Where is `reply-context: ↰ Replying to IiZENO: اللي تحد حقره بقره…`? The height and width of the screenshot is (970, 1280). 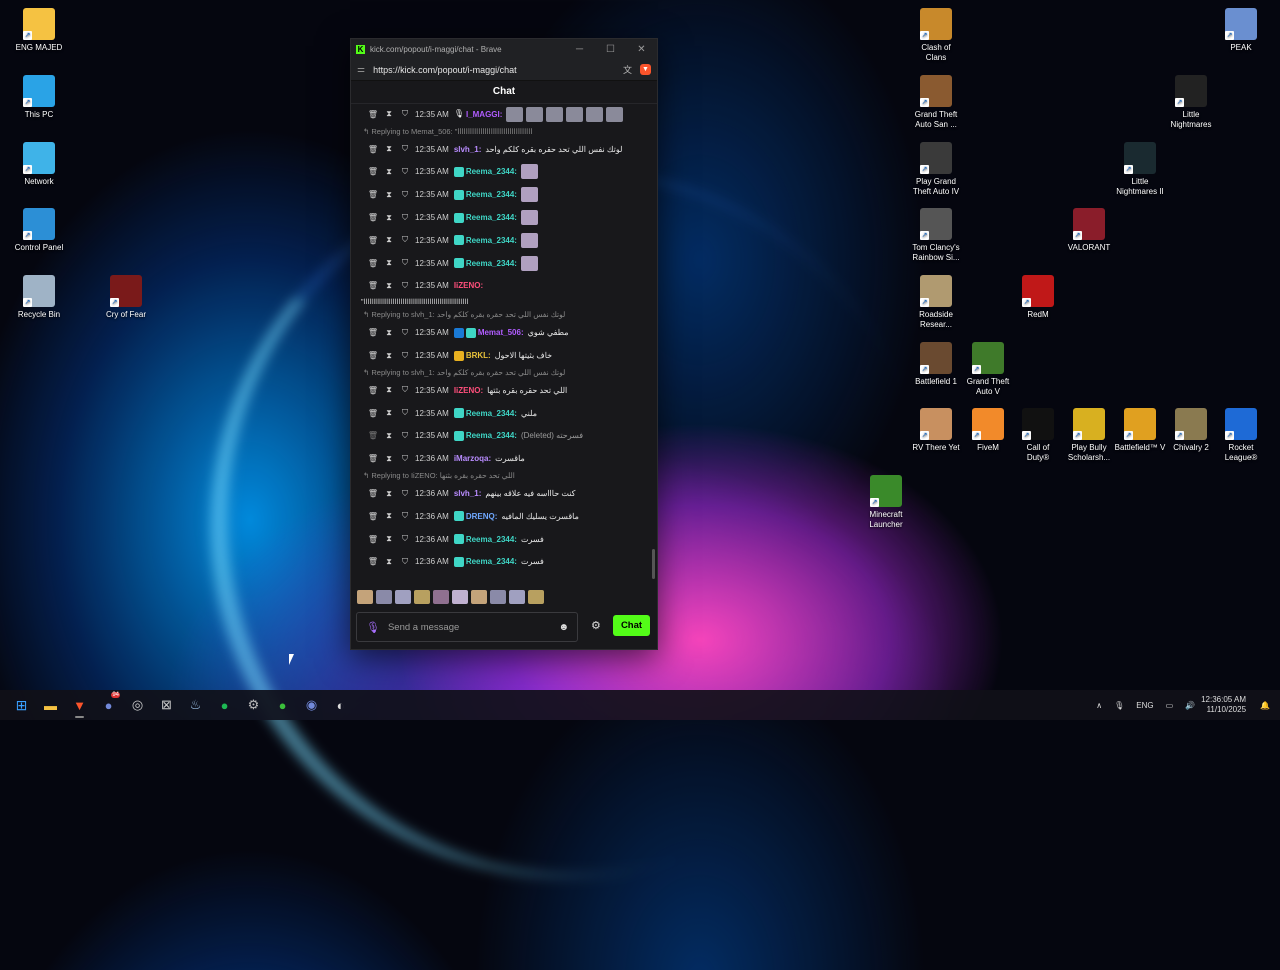 reply-context: ↰ Replying to IiZENO: اللي تحد حقره بقره… is located at coordinates (501, 476).